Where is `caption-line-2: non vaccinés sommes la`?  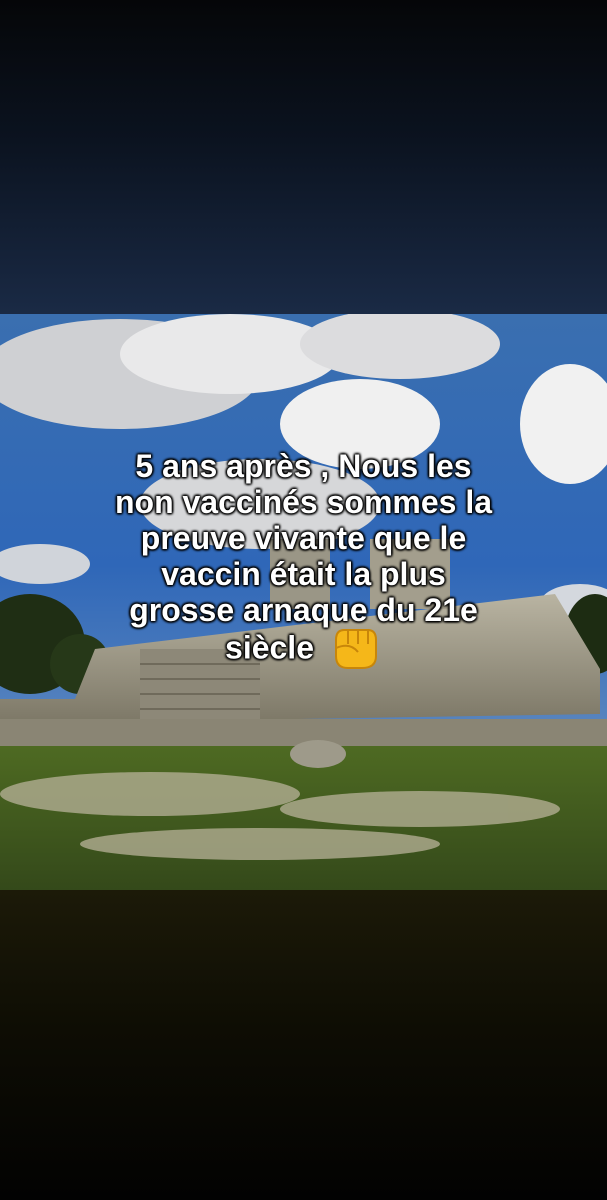
caption-line-2: non vaccinés sommes la is located at coordinates (303, 502).